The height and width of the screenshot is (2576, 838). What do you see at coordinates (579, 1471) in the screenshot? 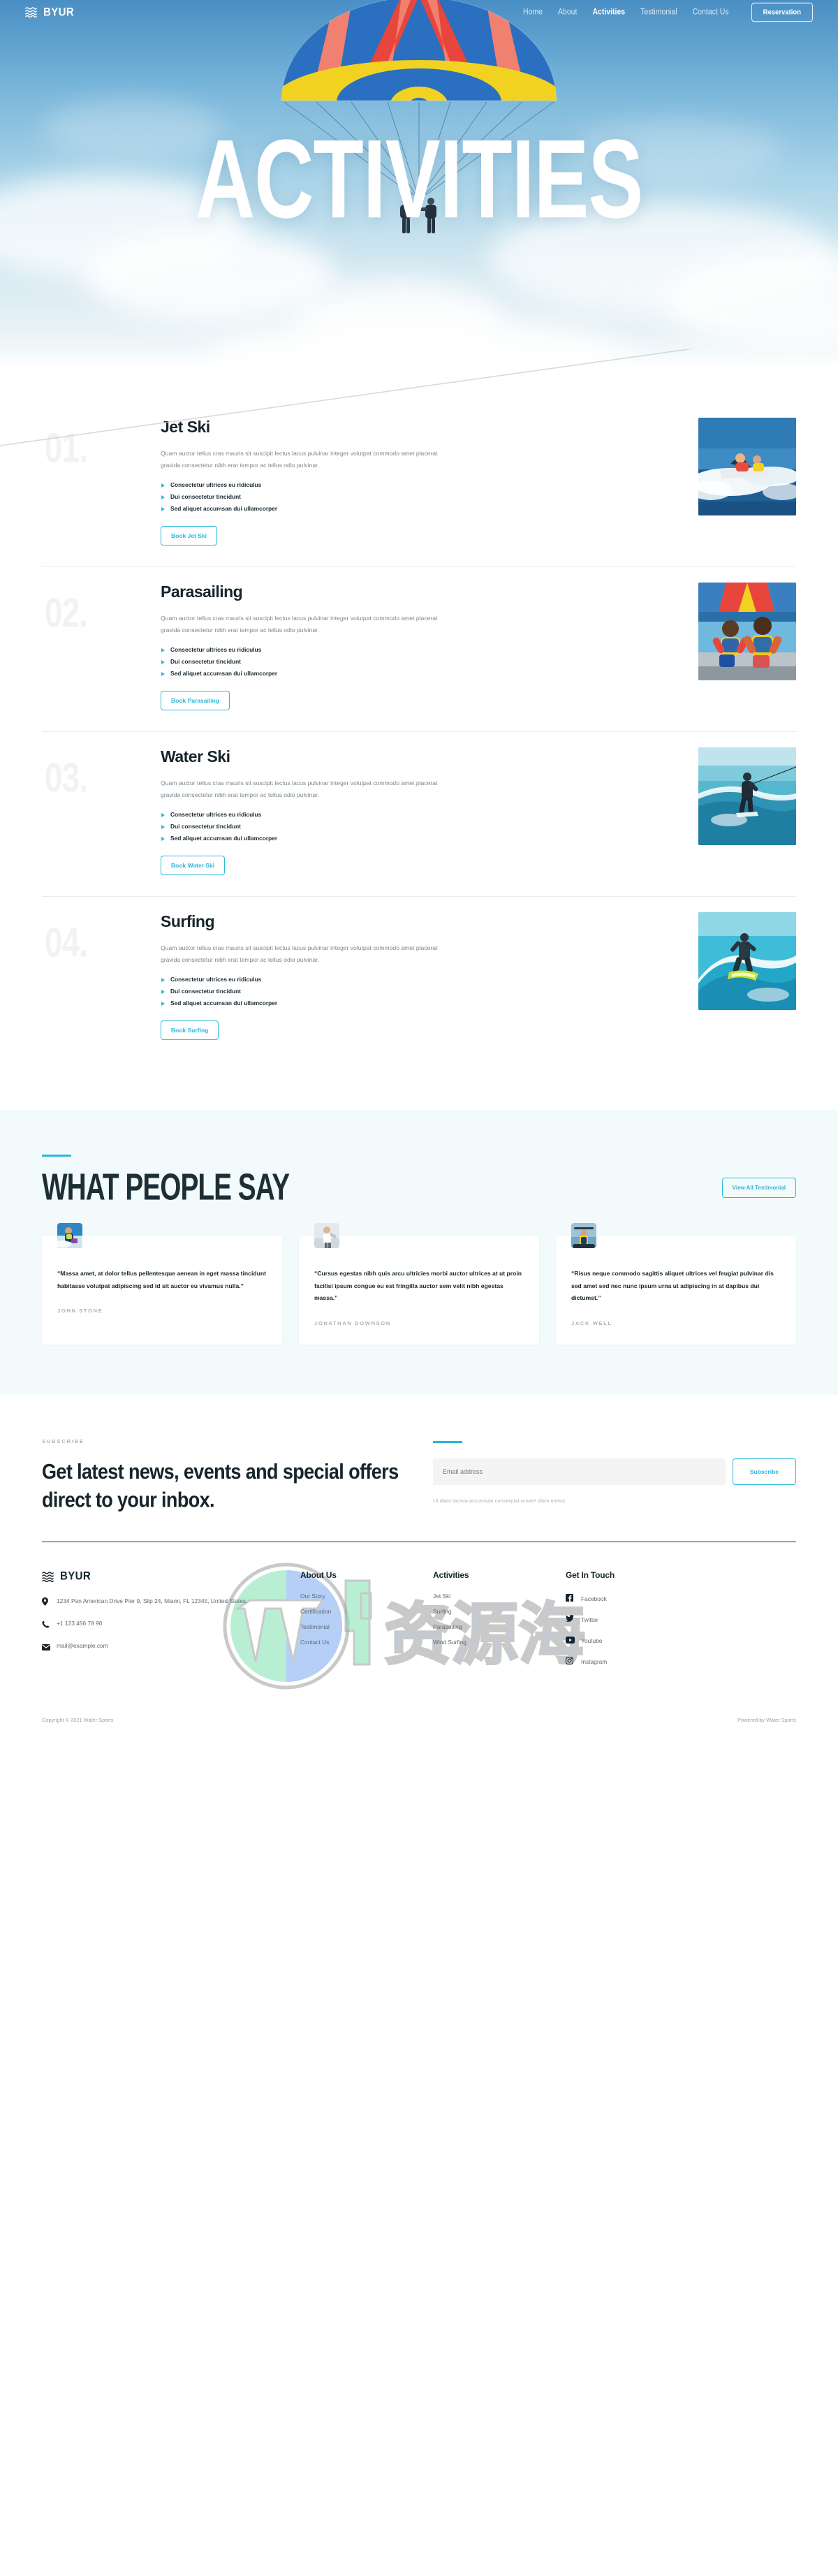
I see `email-input` at bounding box center [579, 1471].